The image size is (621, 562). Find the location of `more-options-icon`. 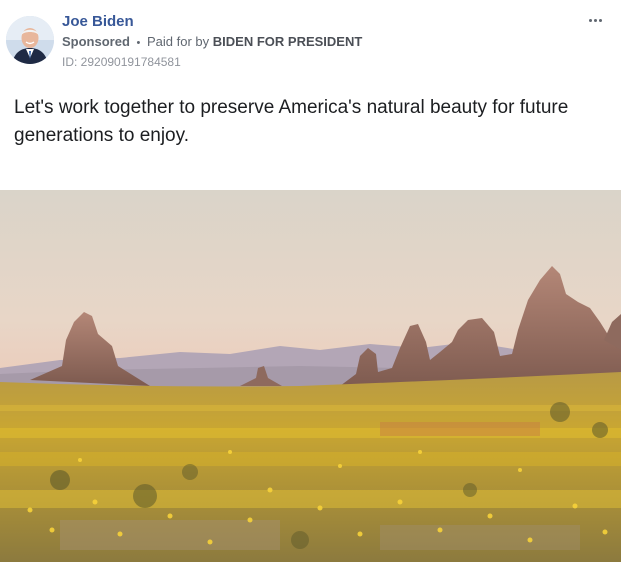

more-options-icon is located at coordinates (595, 20).